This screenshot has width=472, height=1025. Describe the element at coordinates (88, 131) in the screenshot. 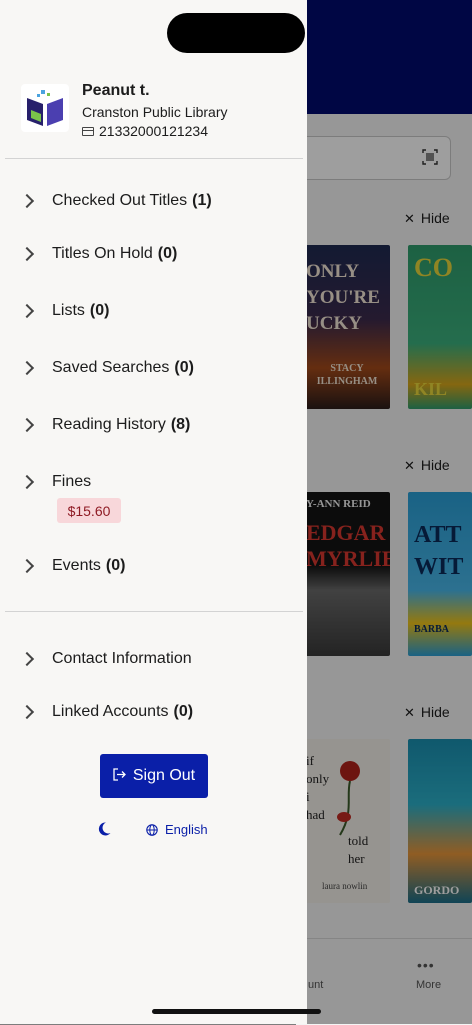

I see `credit-card-icon` at that location.